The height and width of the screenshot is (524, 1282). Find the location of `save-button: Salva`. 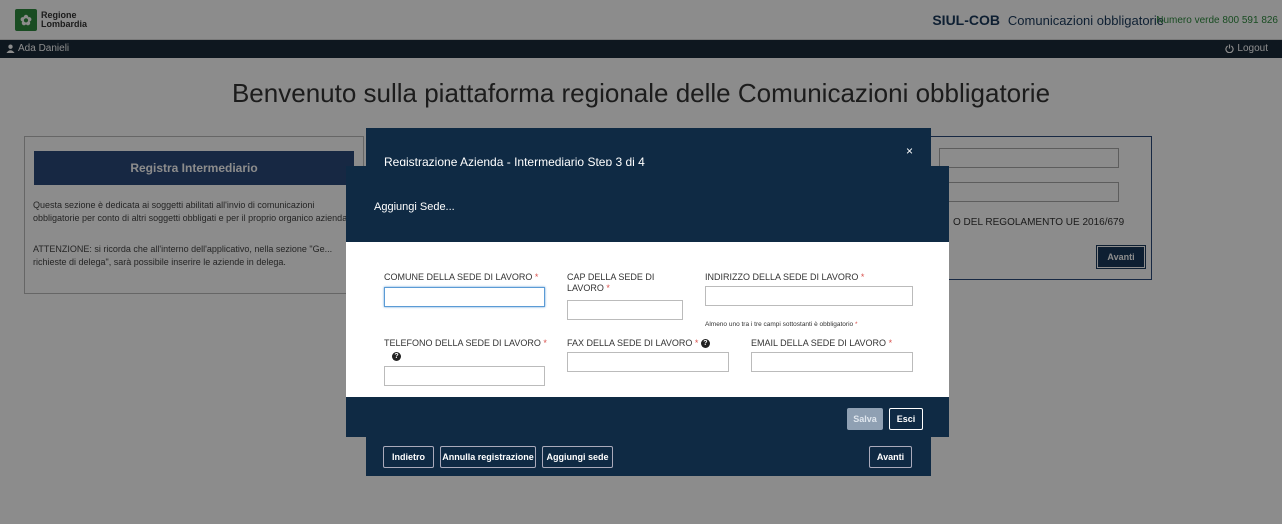

save-button: Salva is located at coordinates (865, 419).